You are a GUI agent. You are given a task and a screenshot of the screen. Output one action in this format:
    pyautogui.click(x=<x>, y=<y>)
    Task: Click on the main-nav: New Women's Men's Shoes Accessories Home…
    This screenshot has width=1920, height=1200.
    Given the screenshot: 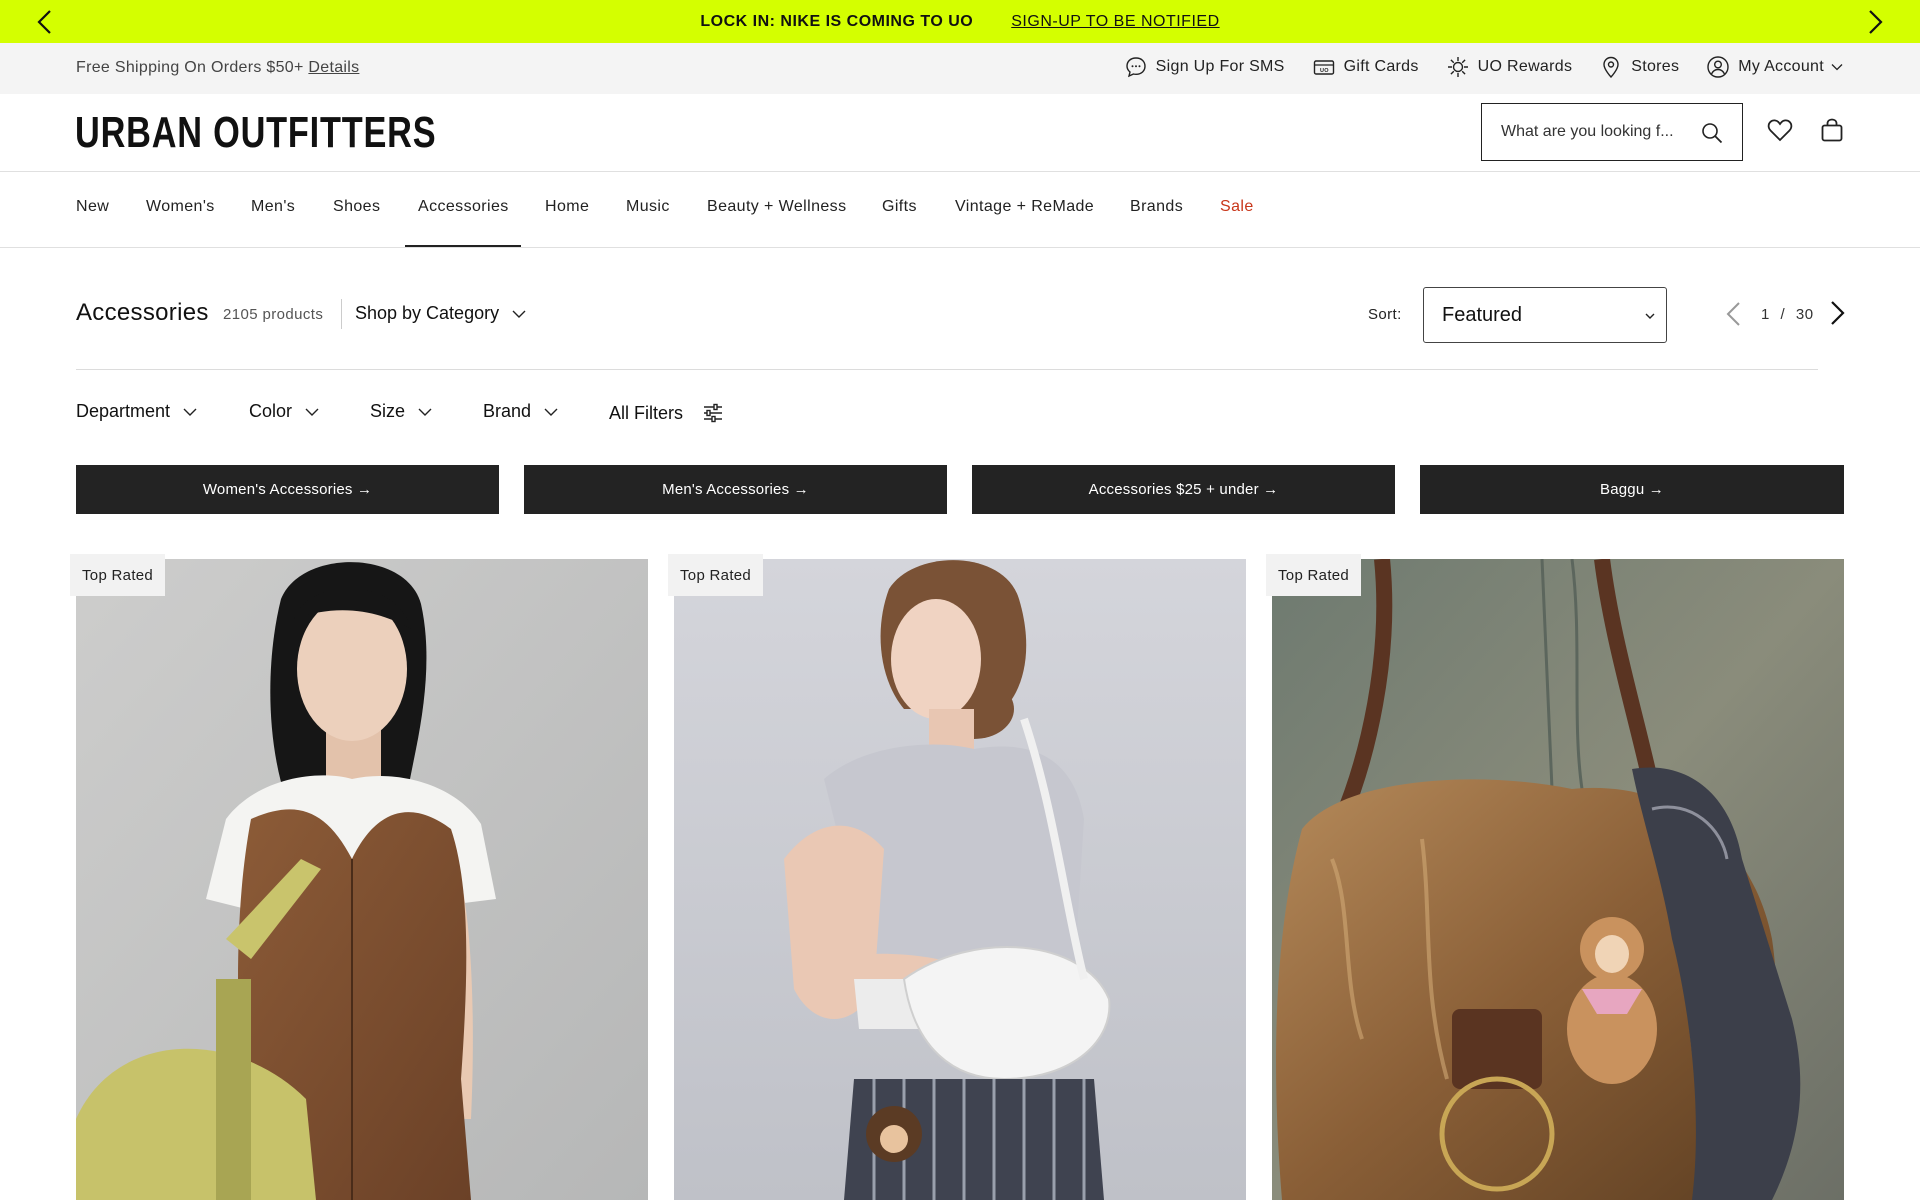 What is the action you would take?
    pyautogui.click(x=960, y=210)
    